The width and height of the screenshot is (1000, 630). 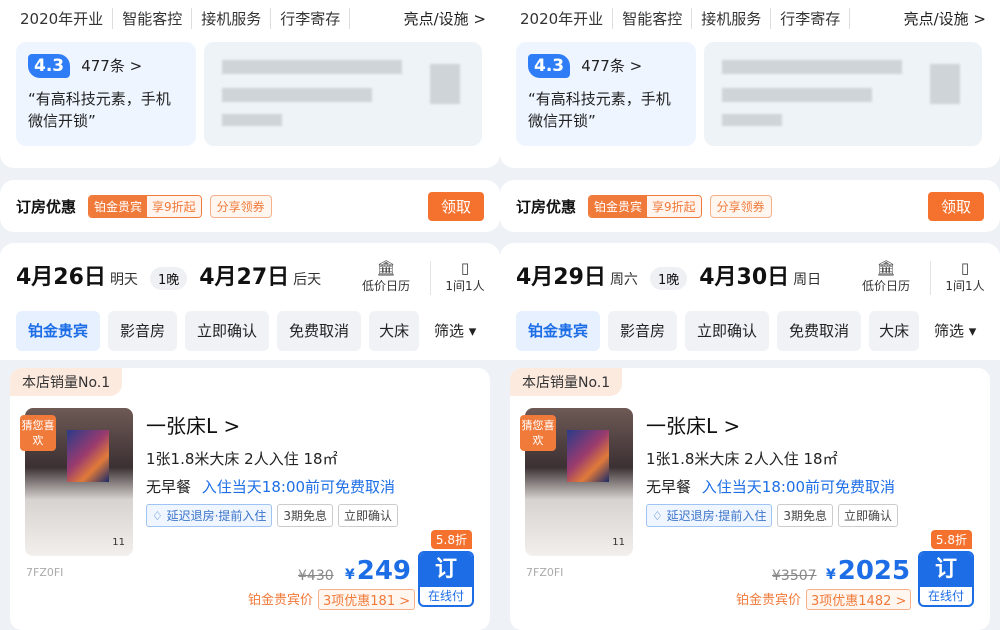 I want to click on facility-tag: 行李寄存, so click(x=311, y=18).